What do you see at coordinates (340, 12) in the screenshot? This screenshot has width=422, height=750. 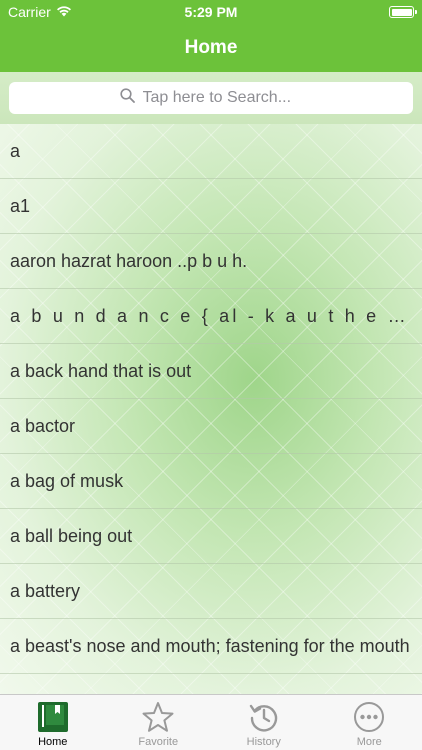 I see `status-right` at bounding box center [340, 12].